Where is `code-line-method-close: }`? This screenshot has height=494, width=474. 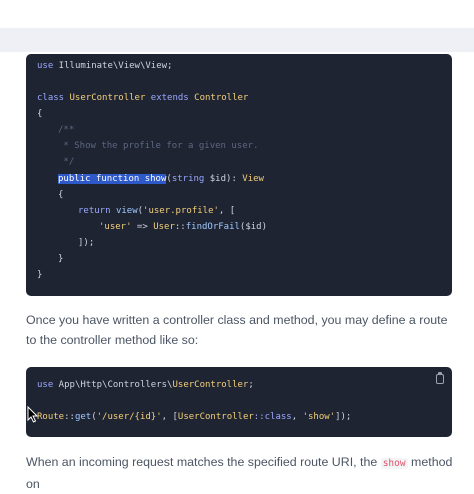 code-line-method-close: } is located at coordinates (61, 259).